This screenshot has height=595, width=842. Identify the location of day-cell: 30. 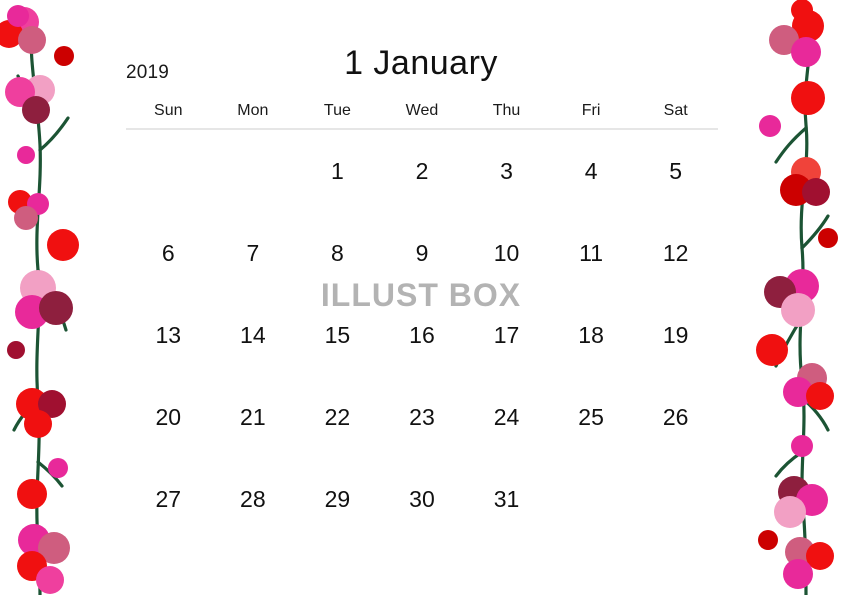
(422, 499).